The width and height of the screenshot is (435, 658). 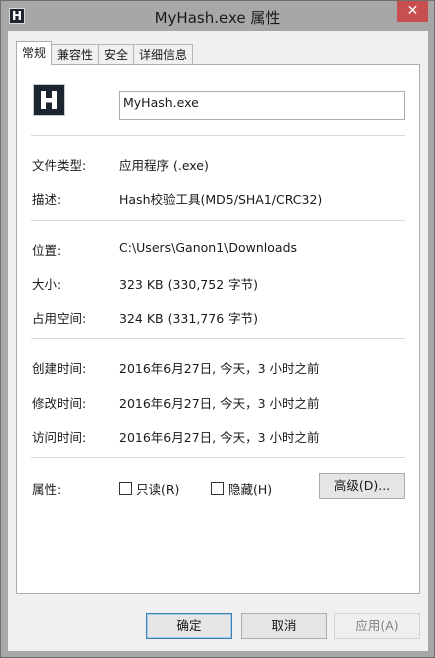 What do you see at coordinates (59, 318) in the screenshot?
I see `size-on-disk-label: 占用空间:` at bounding box center [59, 318].